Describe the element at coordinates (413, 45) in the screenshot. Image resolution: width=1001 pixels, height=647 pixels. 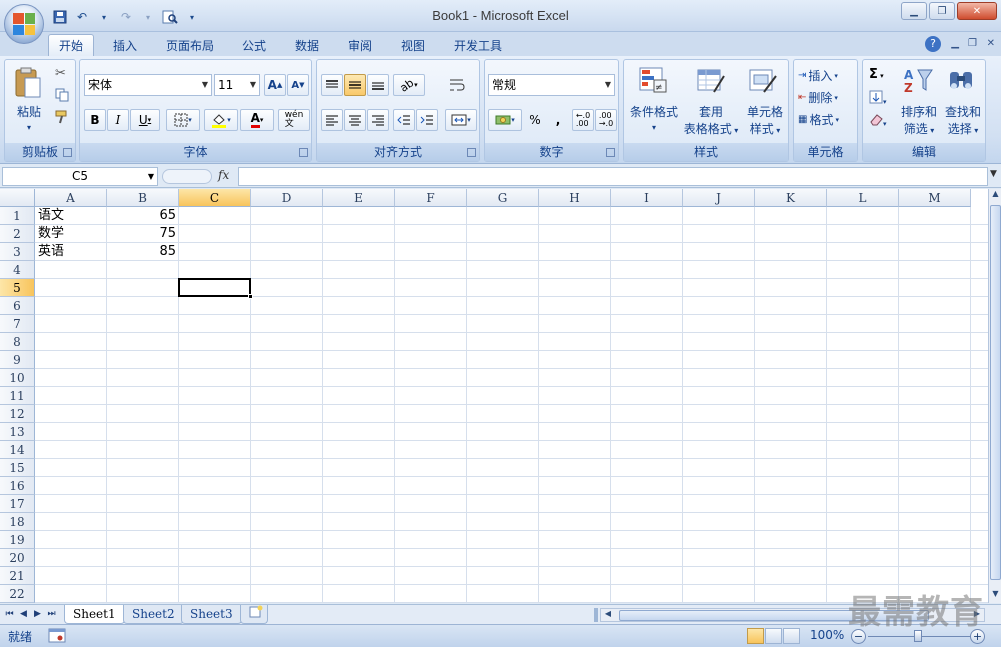
I see `tab-view: 视图` at that location.